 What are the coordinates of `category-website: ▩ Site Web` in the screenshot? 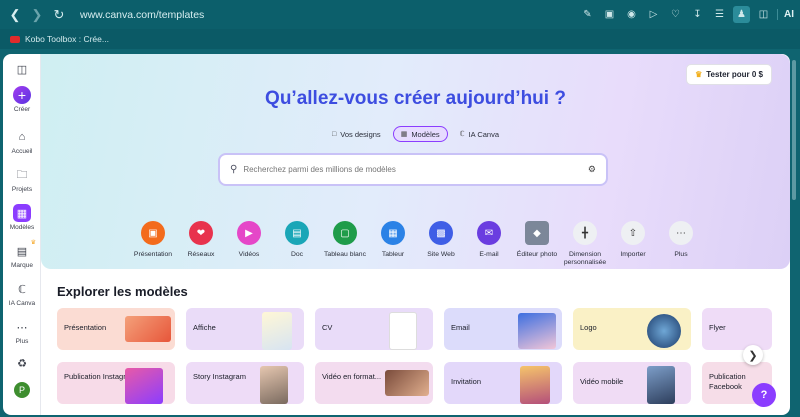 It's located at (441, 244).